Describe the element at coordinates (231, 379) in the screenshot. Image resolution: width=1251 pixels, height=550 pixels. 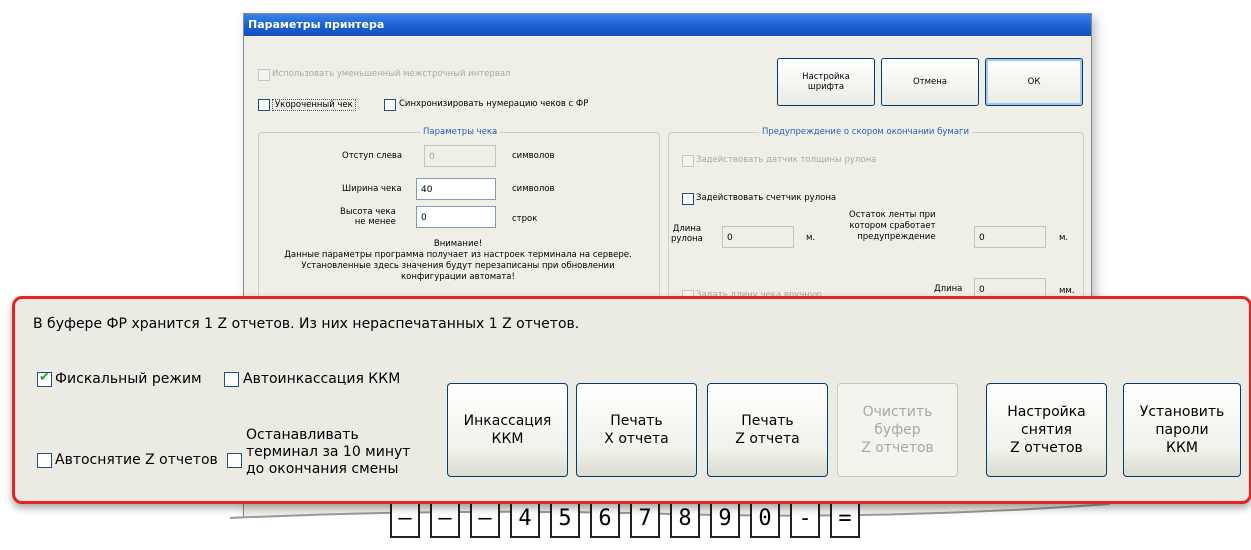
I see `auto-collection-checkbox` at that location.